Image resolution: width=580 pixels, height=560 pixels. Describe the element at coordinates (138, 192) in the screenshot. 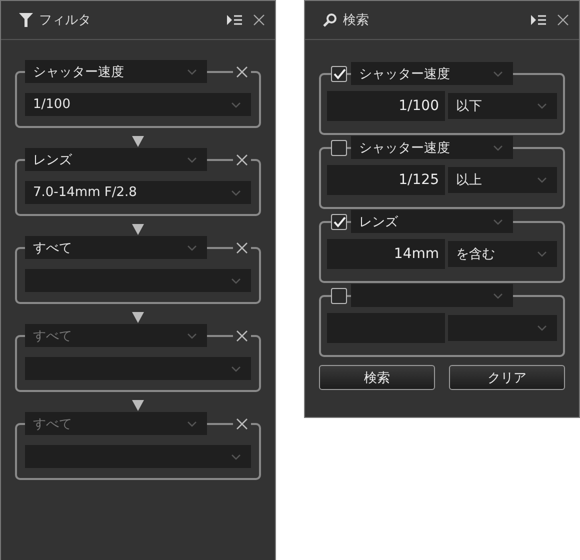

I see `value-dropdown: 7.0-14mm F/2.8` at that location.